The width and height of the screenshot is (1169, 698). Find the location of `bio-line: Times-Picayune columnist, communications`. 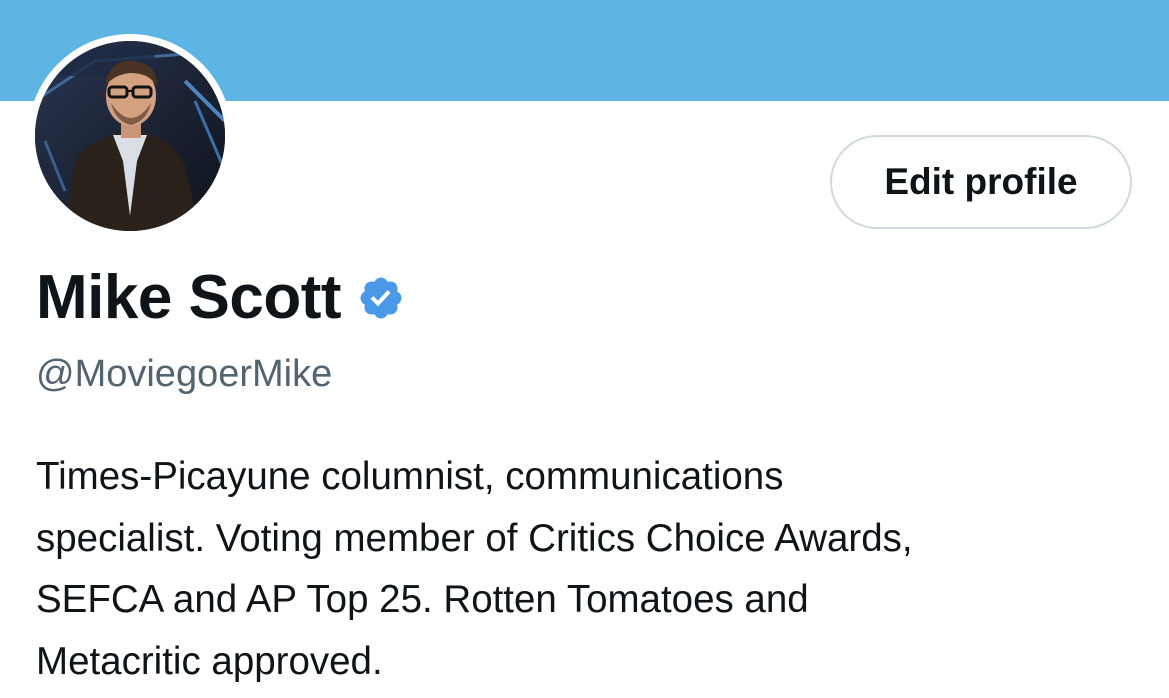

bio-line: Times-Picayune columnist, communications is located at coordinates (410, 476).